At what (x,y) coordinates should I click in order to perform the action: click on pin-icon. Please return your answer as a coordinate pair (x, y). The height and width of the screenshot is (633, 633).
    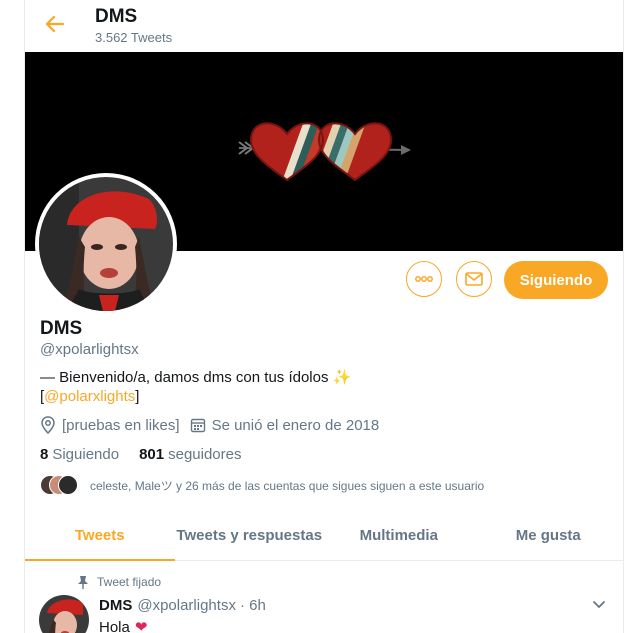
    Looking at the image, I should click on (83, 582).